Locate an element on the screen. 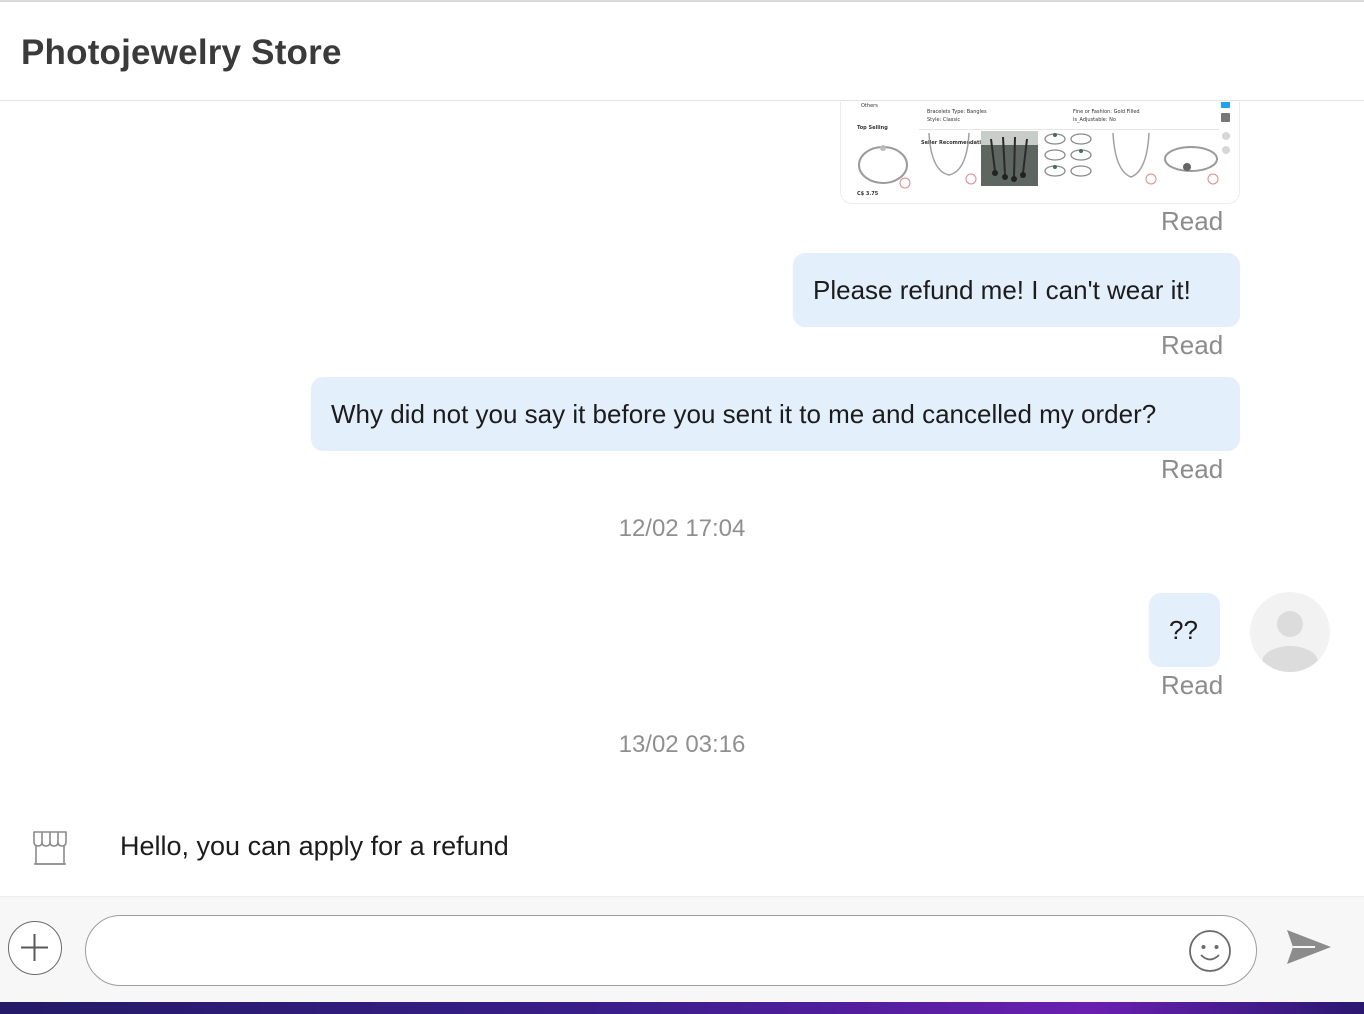  carousel-arrows-icon is located at coordinates (1226, 143).